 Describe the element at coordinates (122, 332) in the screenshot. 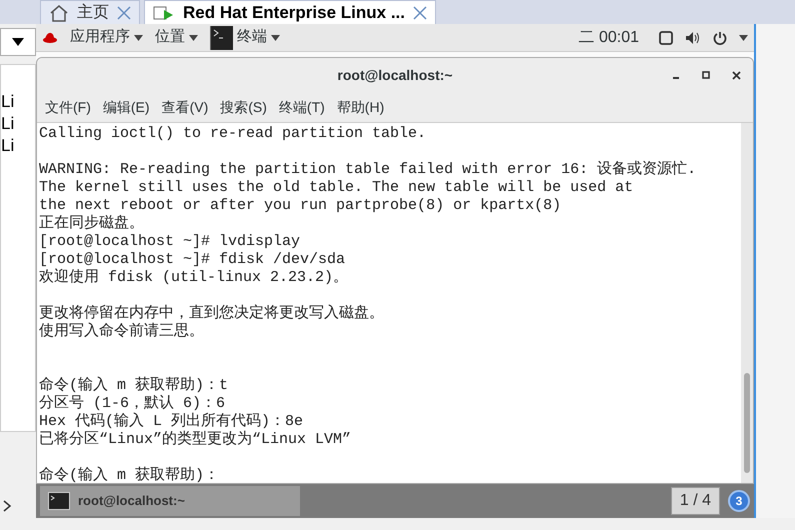

I see `terminal-line: 使用写入命令前请三思。` at that location.